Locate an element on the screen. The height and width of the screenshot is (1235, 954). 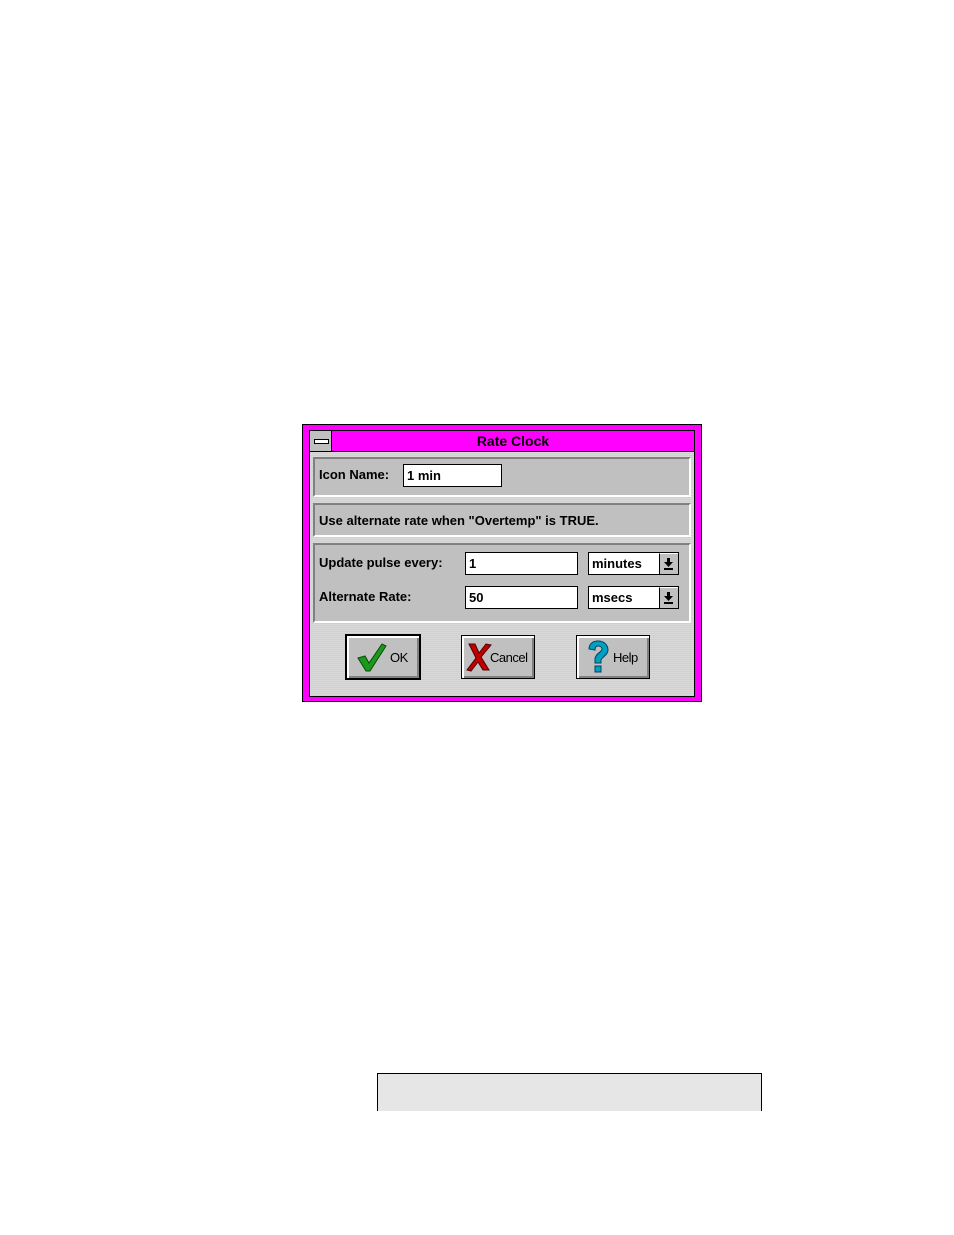
update-unit-dropdown-button is located at coordinates (668, 563).